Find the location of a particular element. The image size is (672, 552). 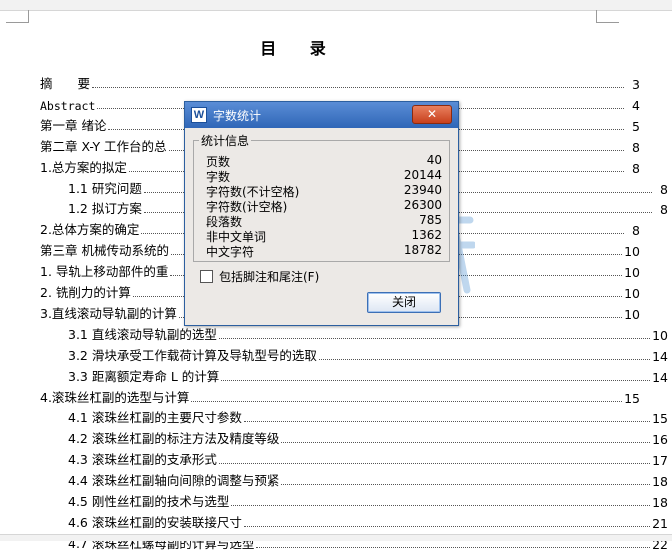

toc-entry-label: 3.1 直线滚动导轨副的选型 is located at coordinates (142, 334).